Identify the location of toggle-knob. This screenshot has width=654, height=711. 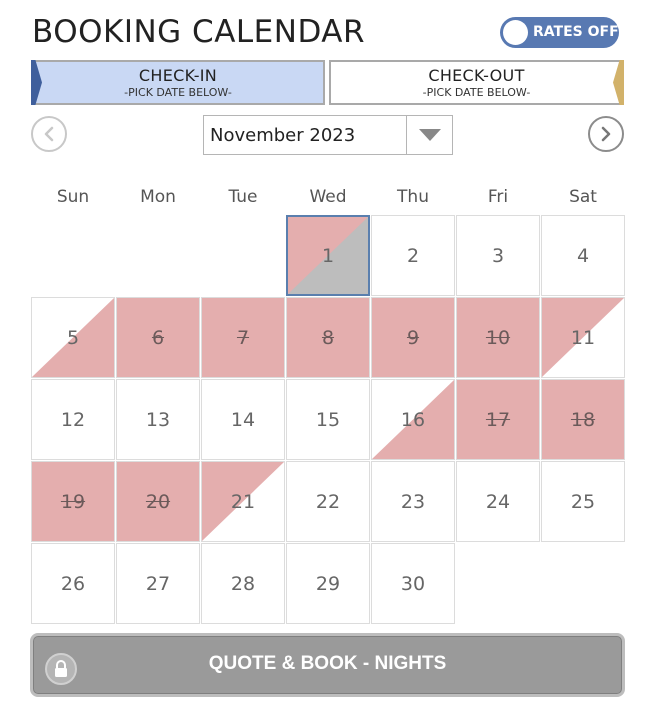
(515, 32).